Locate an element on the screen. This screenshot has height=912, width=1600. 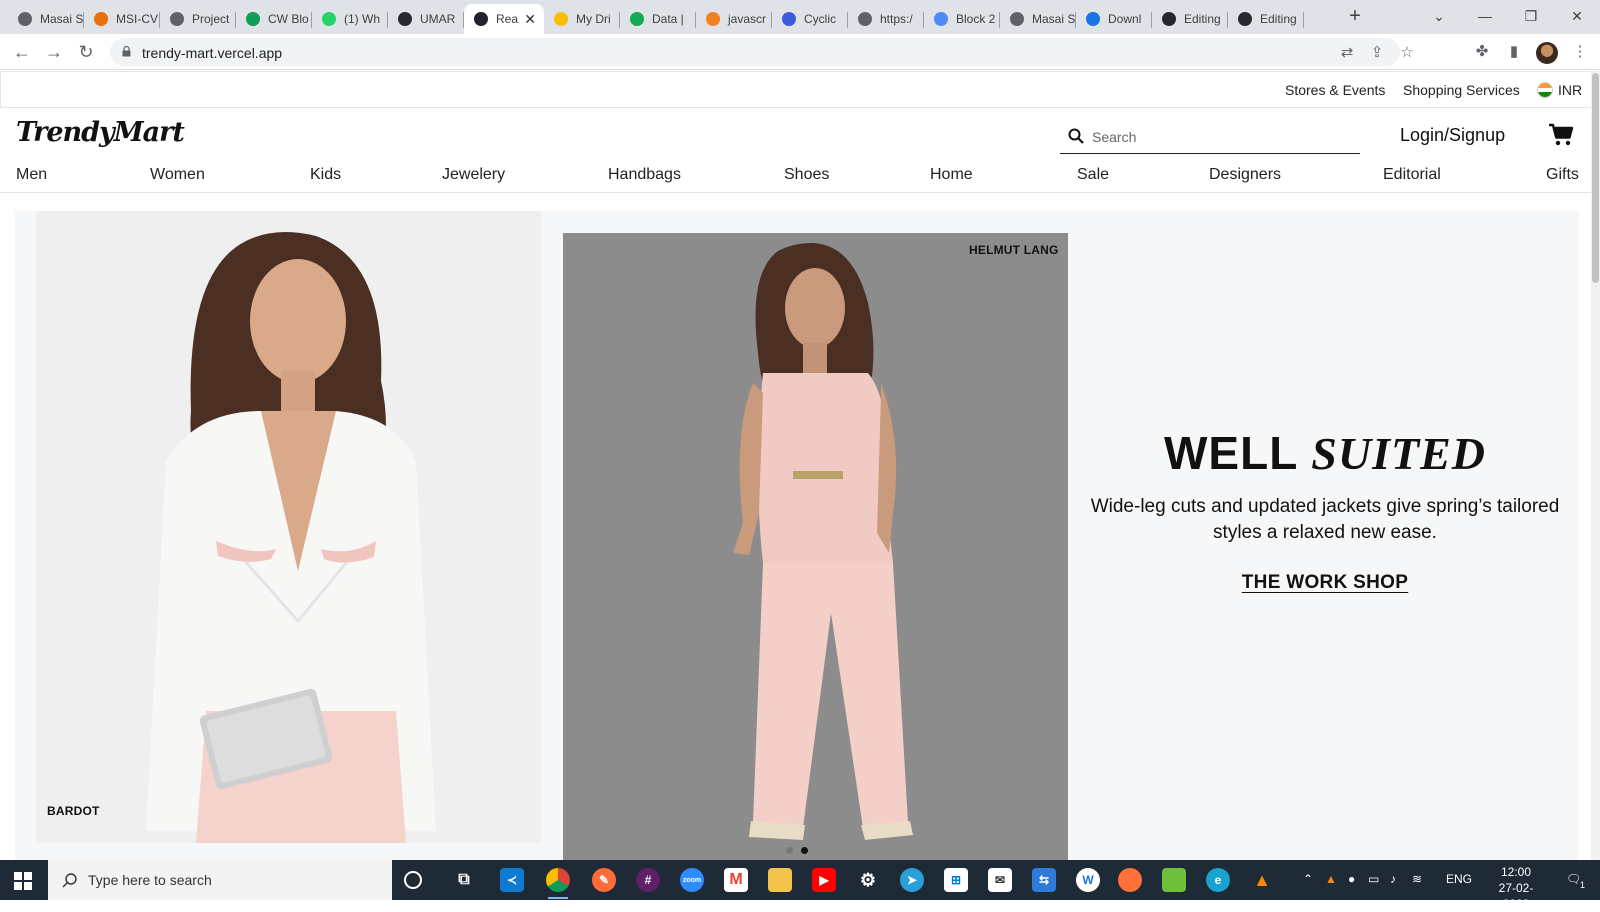
browser-tab-label: Editing is located at coordinates (1202, 19).